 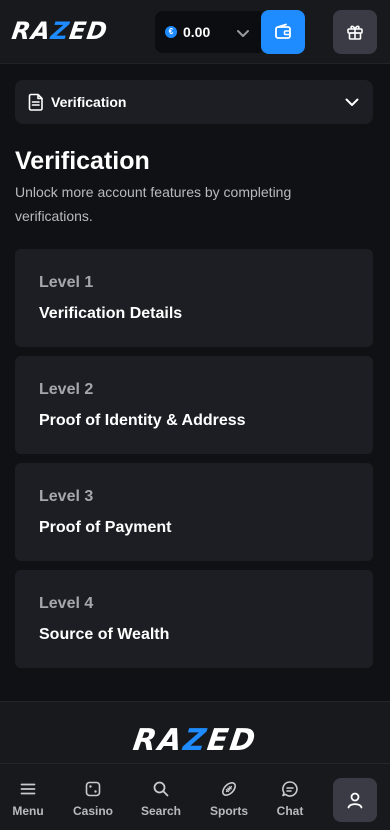 What do you see at coordinates (142, 420) in the screenshot?
I see `level-name: Proof of Identity & Address` at bounding box center [142, 420].